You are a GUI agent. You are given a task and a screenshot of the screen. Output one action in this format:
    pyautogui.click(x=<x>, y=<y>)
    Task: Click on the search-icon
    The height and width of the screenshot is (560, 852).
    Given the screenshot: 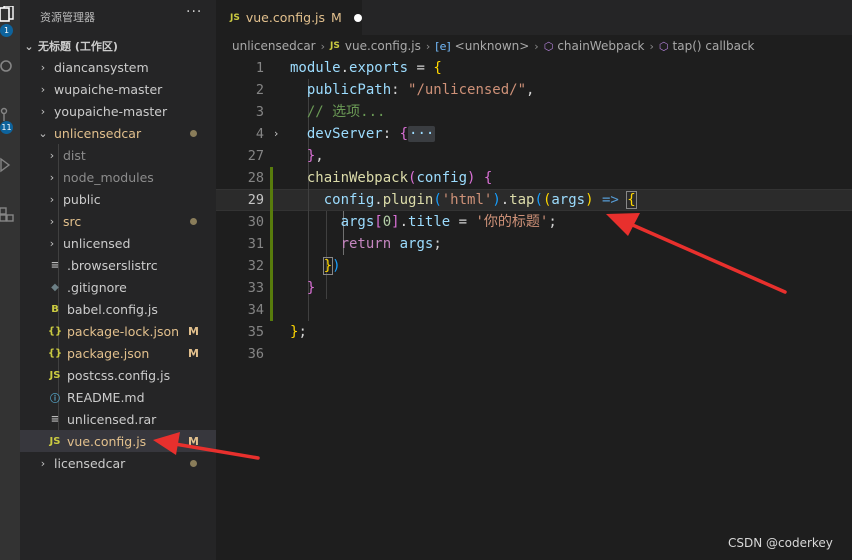 What is the action you would take?
    pyautogui.click(x=10, y=67)
    